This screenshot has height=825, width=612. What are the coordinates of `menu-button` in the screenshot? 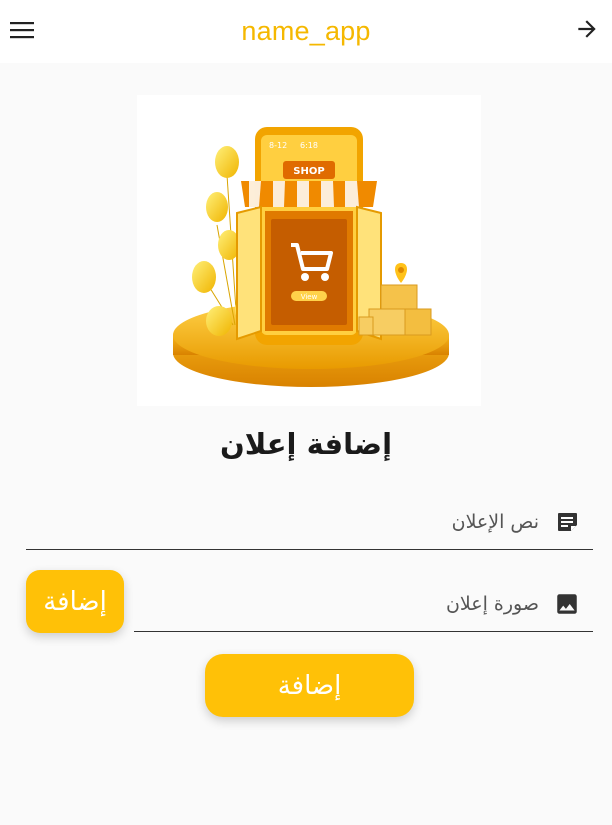 It's located at (22, 30).